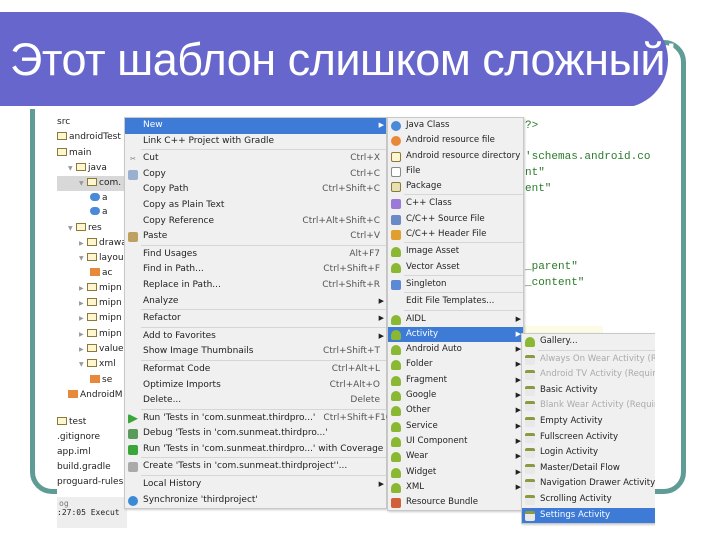  I want to click on menu-item-widget: Widget ▶, so click(455, 472).